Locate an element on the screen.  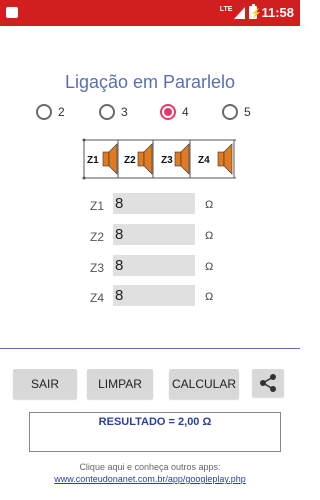
impedance-row-z2: Z2 Ω is located at coordinates (160, 235).